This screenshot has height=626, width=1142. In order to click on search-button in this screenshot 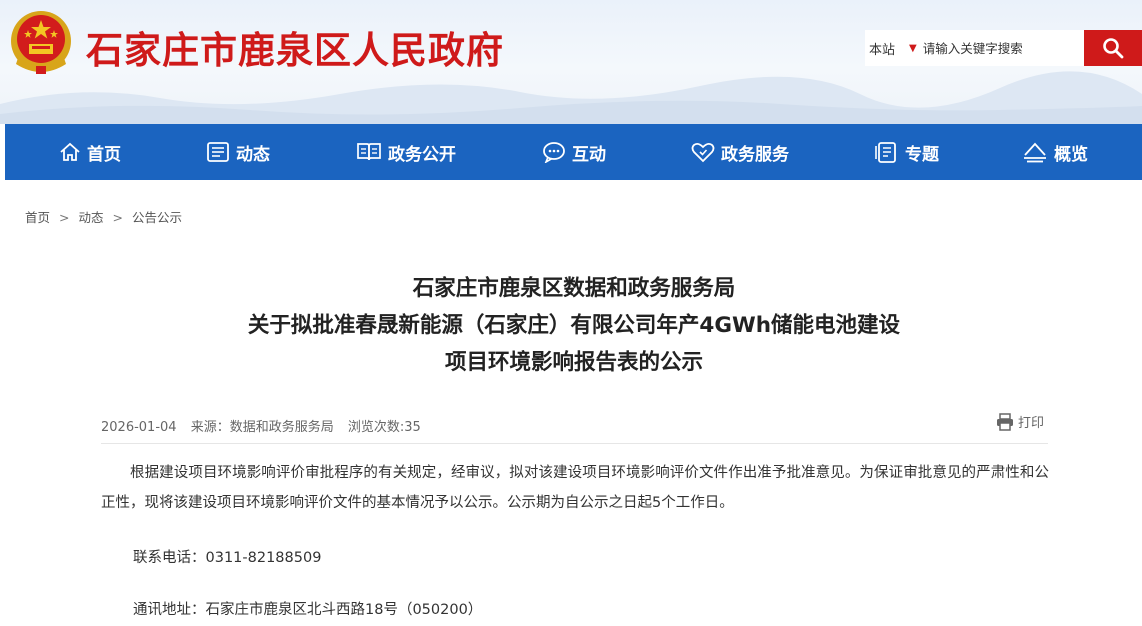, I will do `click(1113, 48)`.